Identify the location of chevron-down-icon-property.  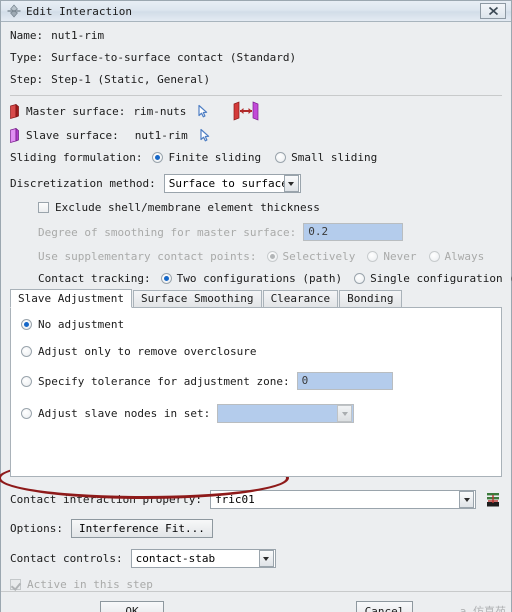
(466, 499).